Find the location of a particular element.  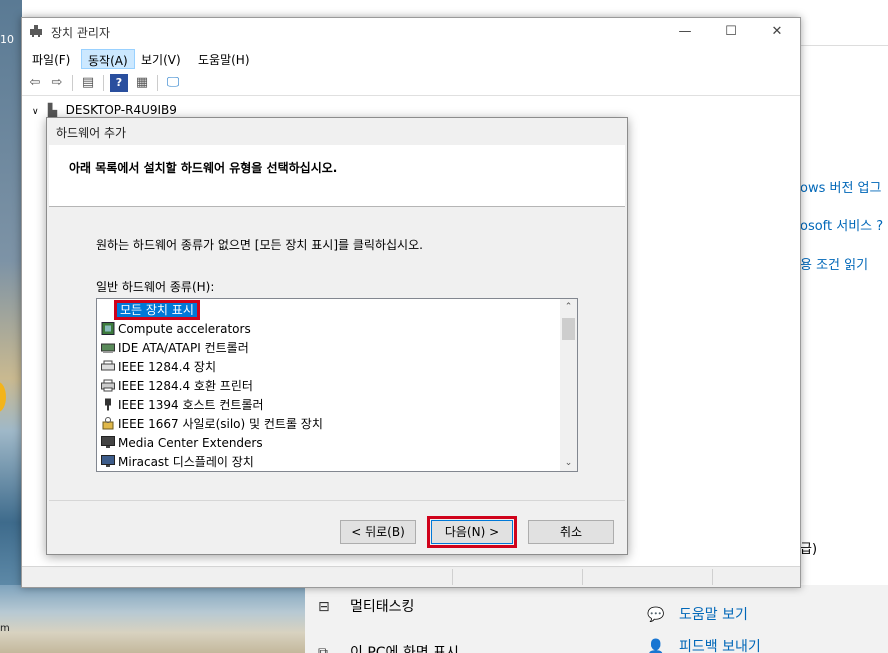

help-question-icon: ? is located at coordinates (119, 83).